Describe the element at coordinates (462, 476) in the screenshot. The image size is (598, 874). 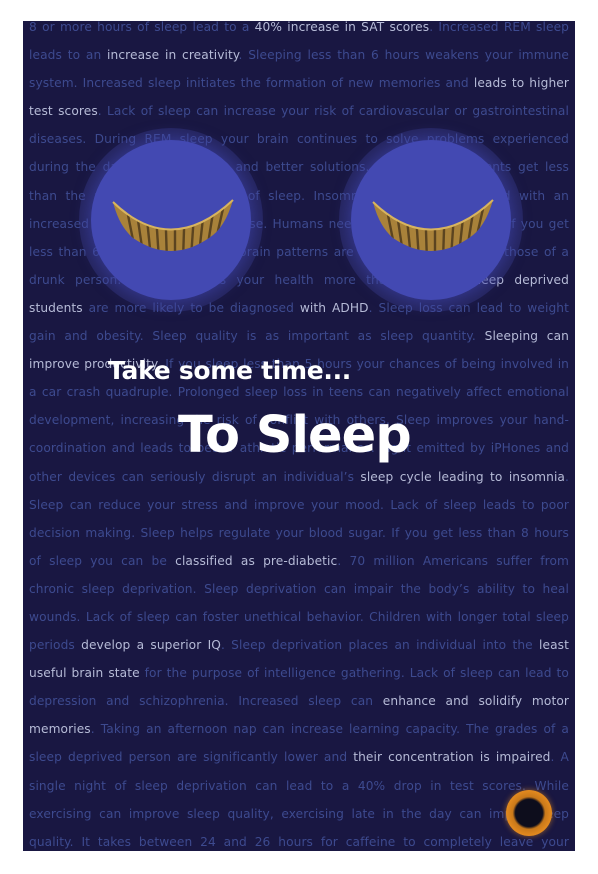
I see `highlighted-fact: sleep cycle leading to insomnia` at that location.